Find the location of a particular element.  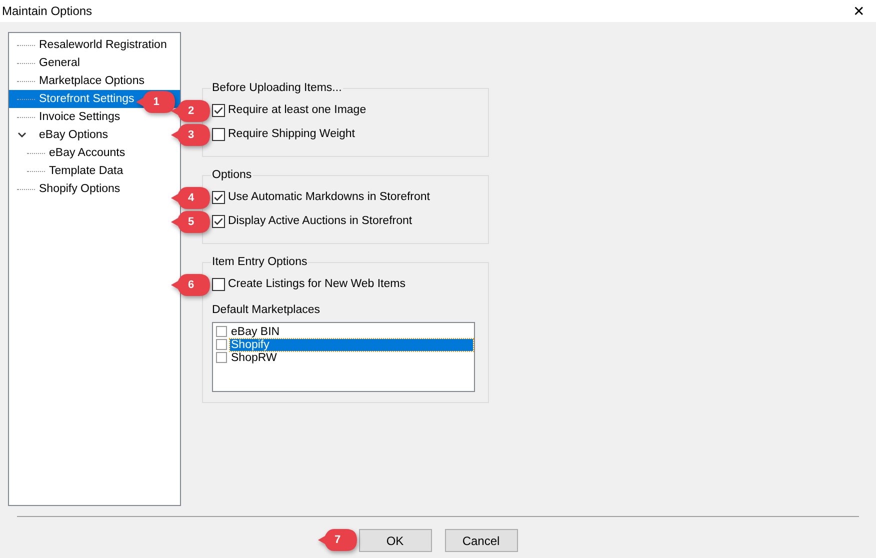

checkbox-label: Require Shipping Weight is located at coordinates (292, 134).